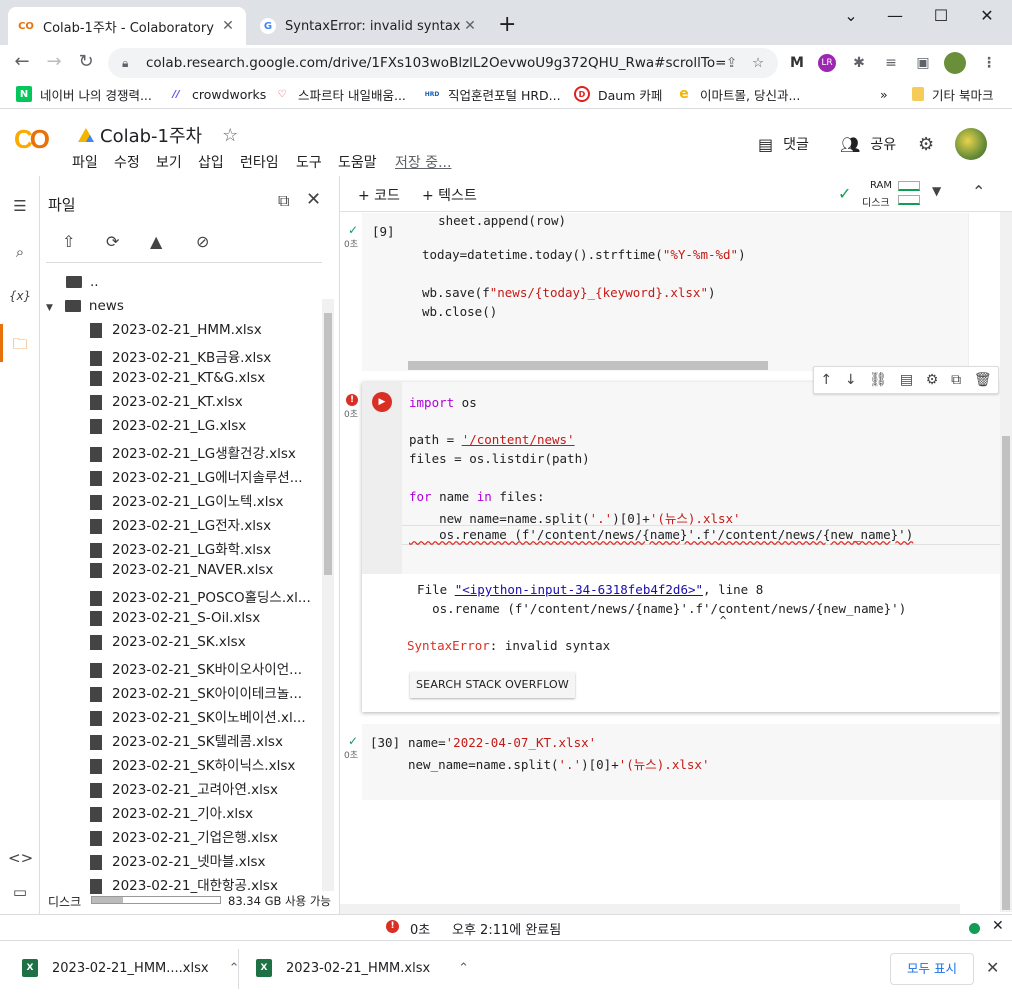 This screenshot has width=1012, height=997. Describe the element at coordinates (204, 570) in the screenshot. I see `file-item: 2023-02-21_NAVER.xlsx` at that location.